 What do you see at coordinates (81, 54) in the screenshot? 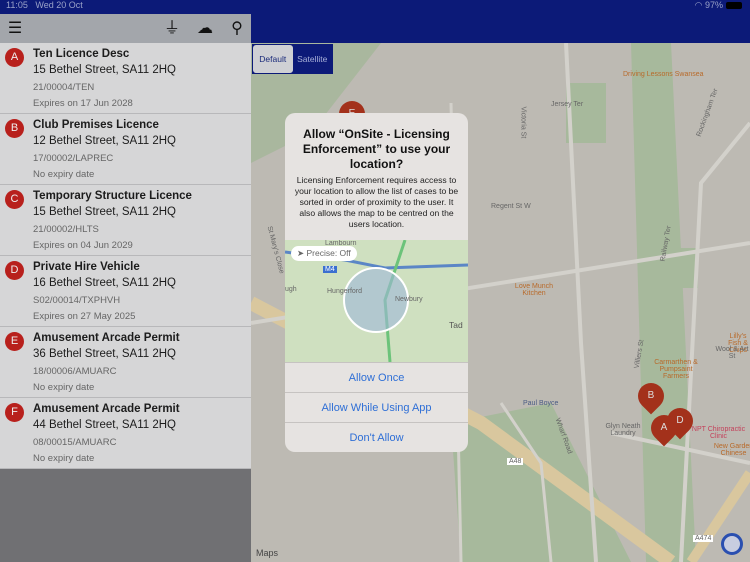
I see `case-title: Ten Licence Desc` at bounding box center [81, 54].